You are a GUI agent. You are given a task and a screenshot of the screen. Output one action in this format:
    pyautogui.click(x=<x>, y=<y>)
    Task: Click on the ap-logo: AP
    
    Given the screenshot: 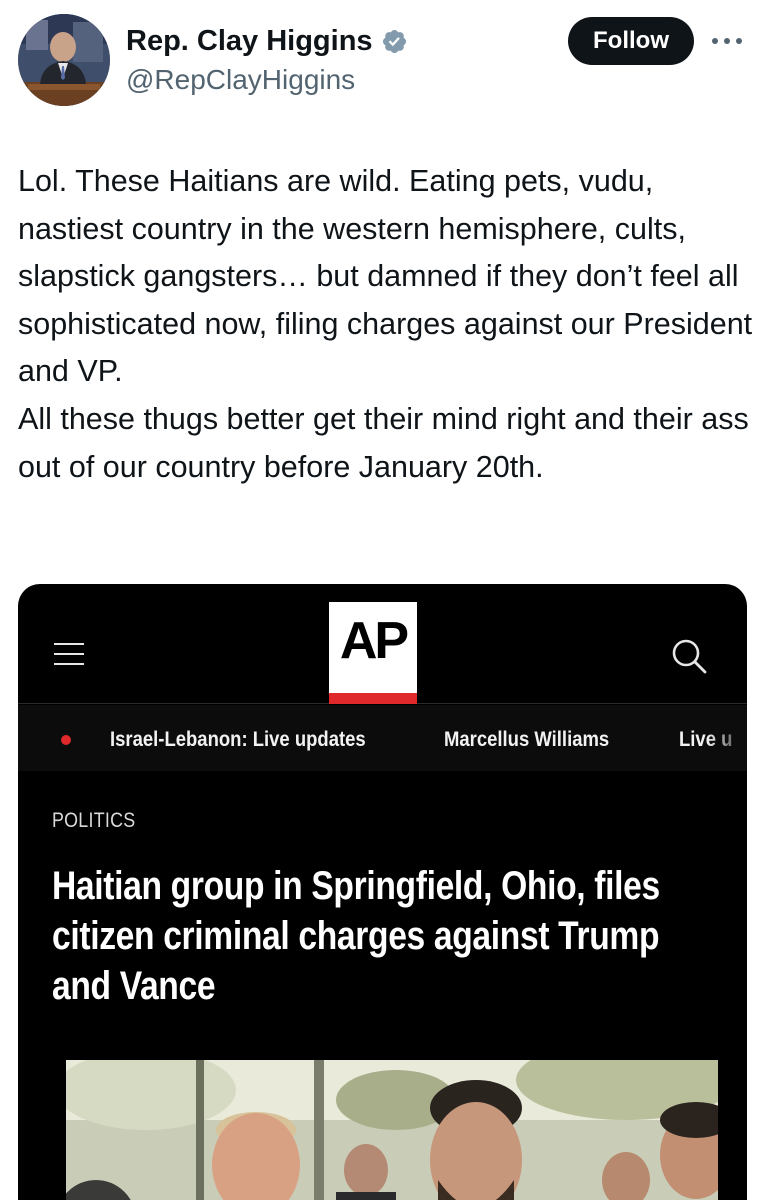 What is the action you would take?
    pyautogui.click(x=373, y=653)
    